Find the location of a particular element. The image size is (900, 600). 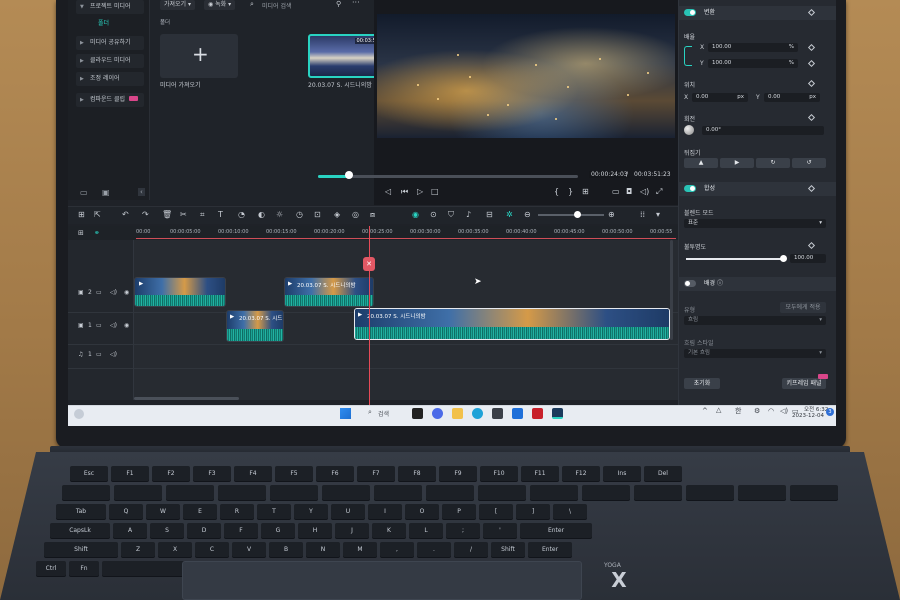

keyboard-key: Del is located at coordinates (663, 473).